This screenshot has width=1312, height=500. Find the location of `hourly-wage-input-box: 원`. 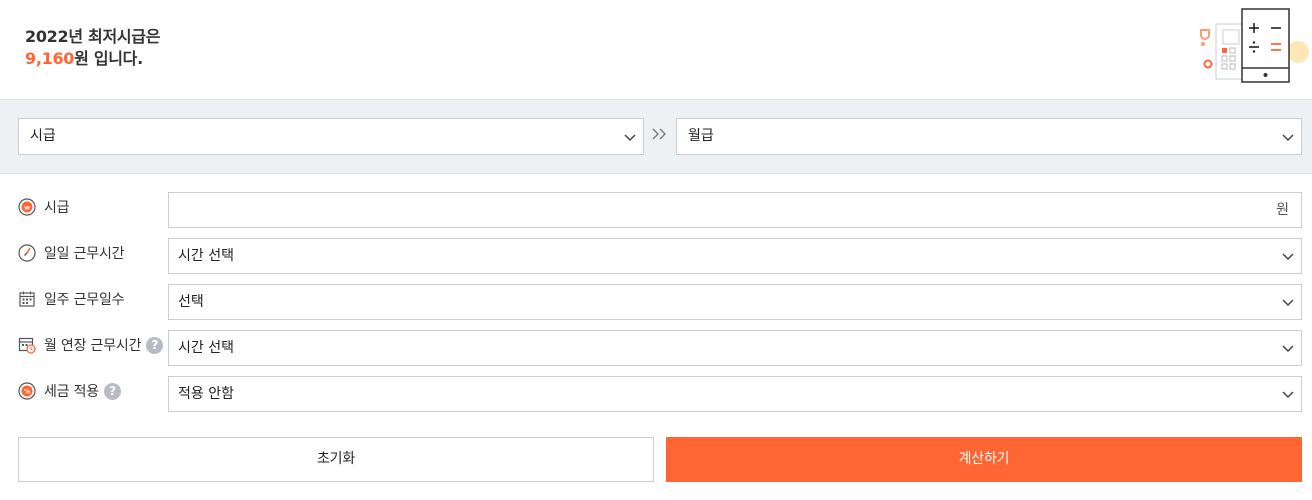

hourly-wage-input-box: 원 is located at coordinates (735, 210).